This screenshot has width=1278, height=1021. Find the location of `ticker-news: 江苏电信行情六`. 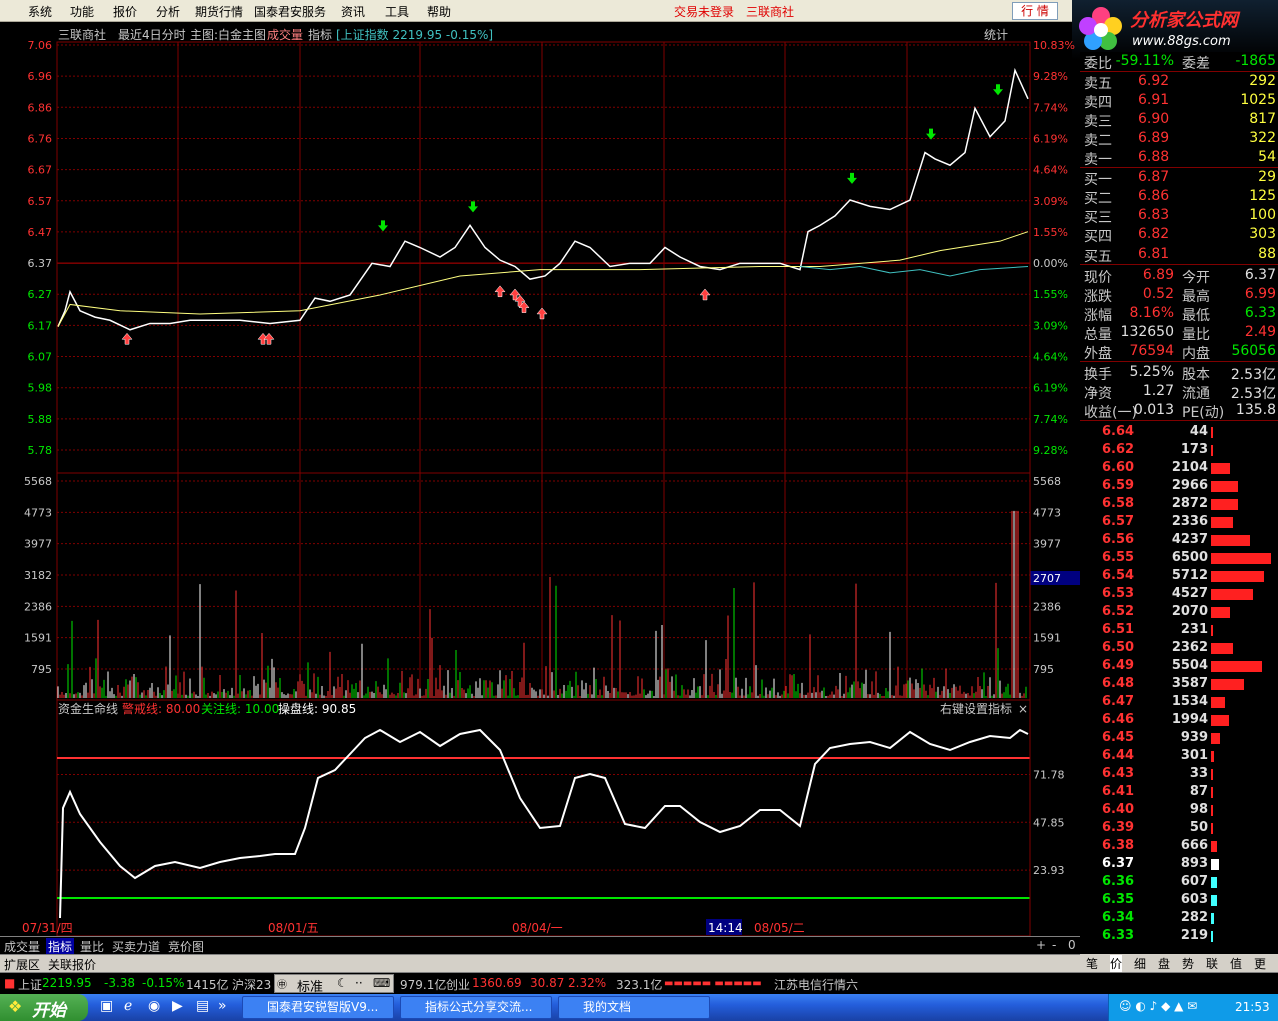

ticker-news: 江苏电信行情六 is located at coordinates (816, 984).